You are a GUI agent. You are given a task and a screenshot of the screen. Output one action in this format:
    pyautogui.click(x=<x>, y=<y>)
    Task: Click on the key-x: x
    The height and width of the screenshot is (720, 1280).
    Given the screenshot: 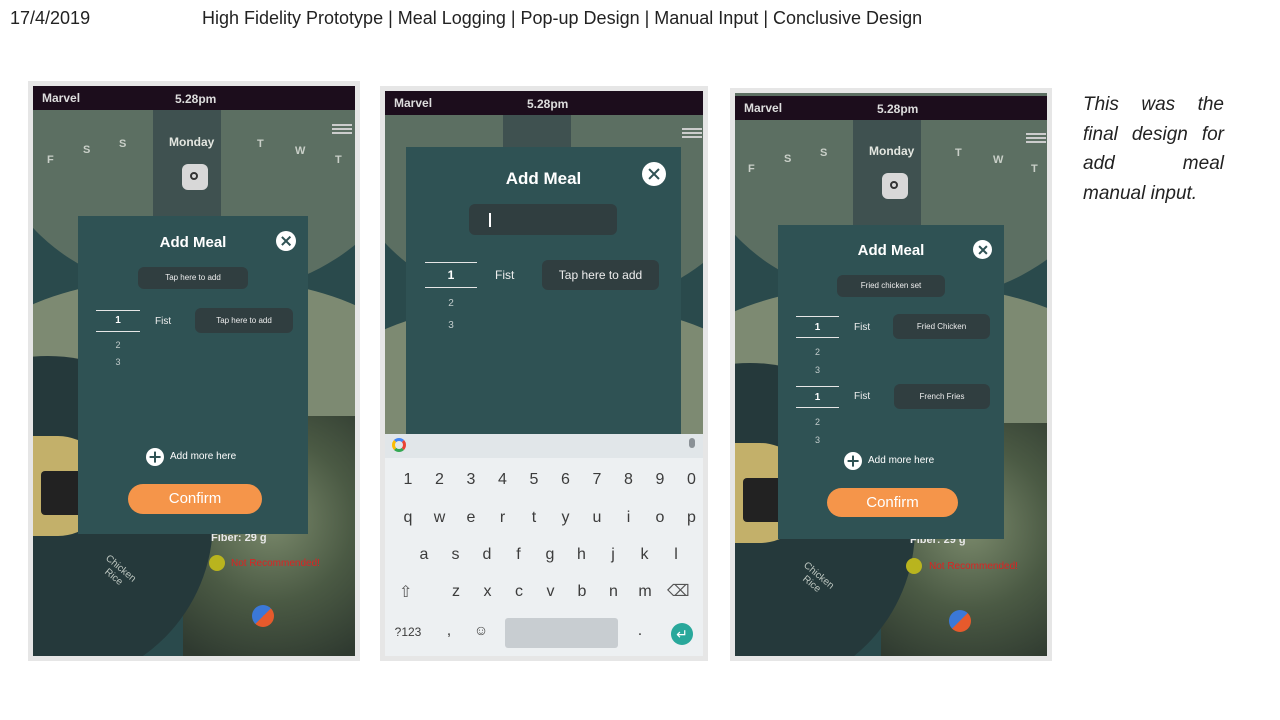 What is the action you would take?
    pyautogui.click(x=488, y=592)
    